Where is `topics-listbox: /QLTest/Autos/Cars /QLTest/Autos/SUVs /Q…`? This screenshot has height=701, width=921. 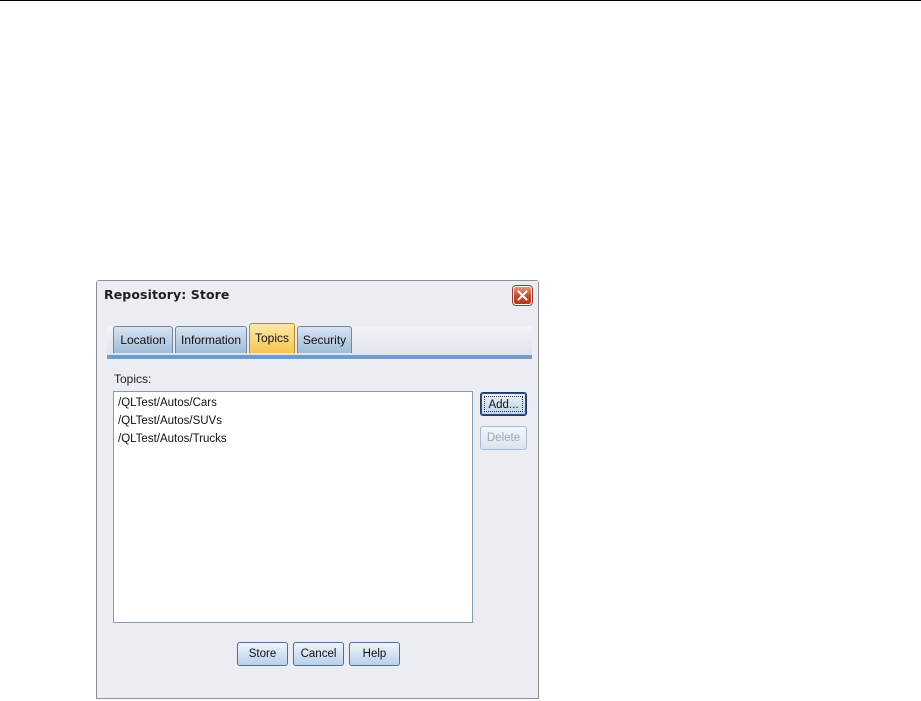 topics-listbox: /QLTest/Autos/Cars /QLTest/Autos/SUVs /Q… is located at coordinates (293, 507).